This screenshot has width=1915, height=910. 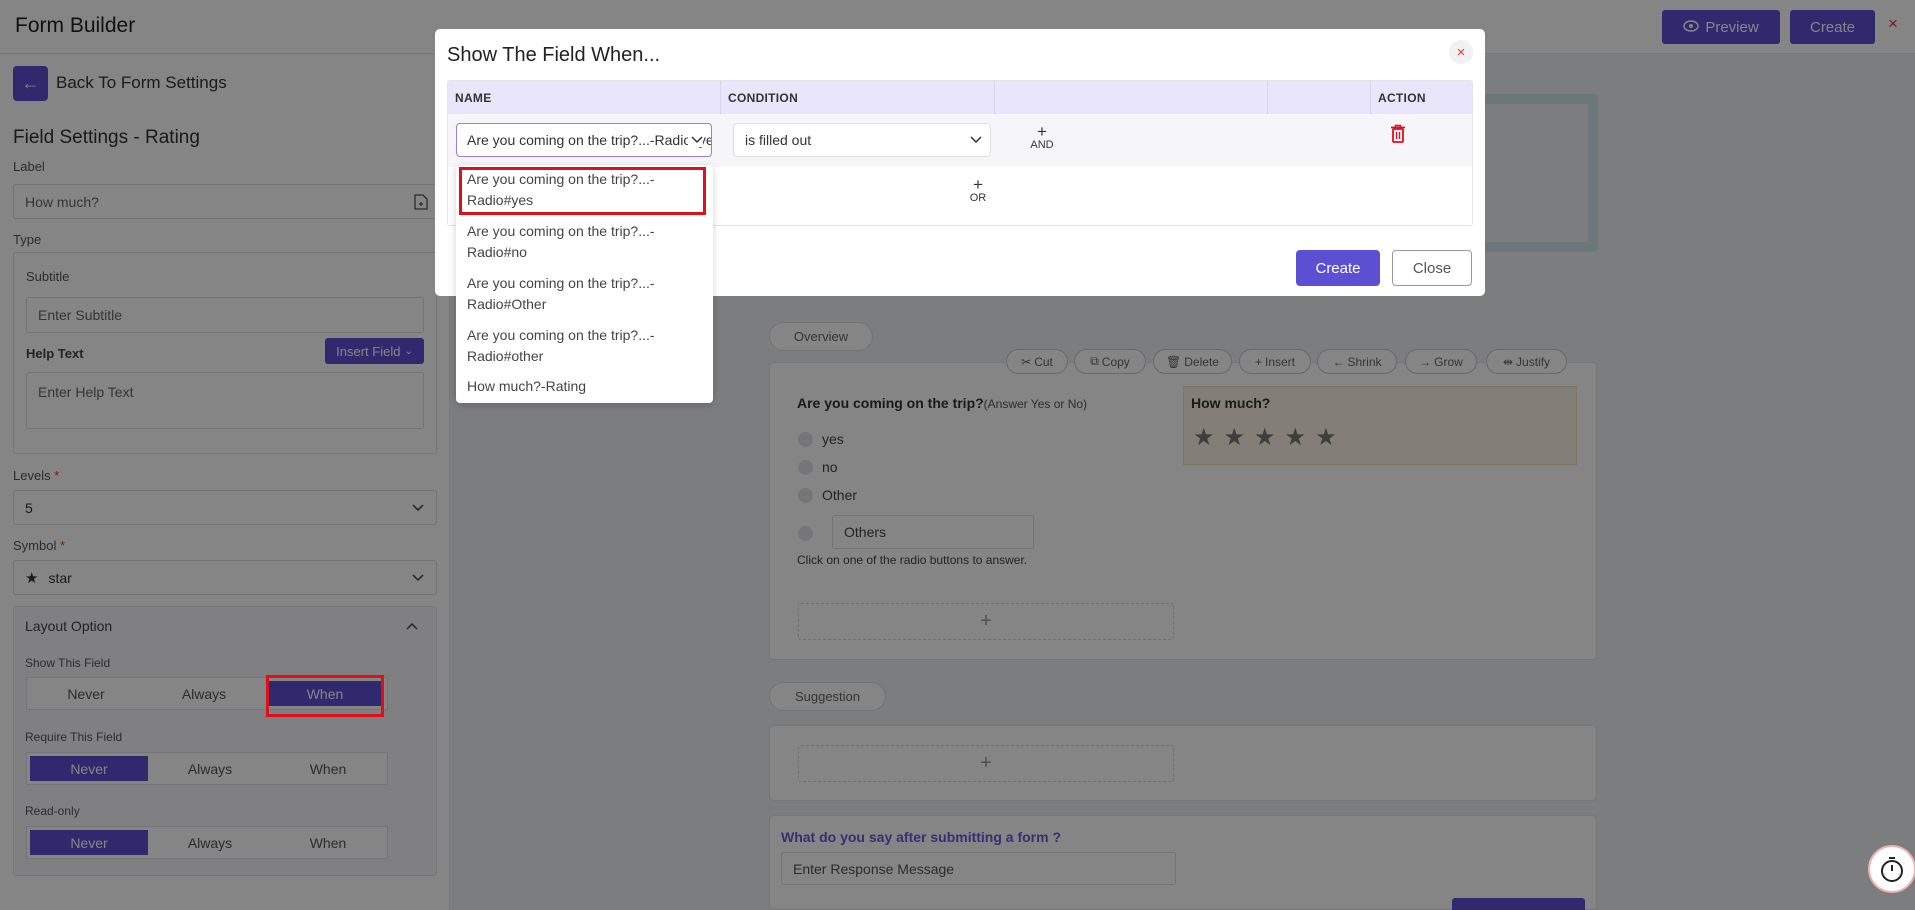 What do you see at coordinates (862, 140) in the screenshot?
I see `condition-select: is filled out` at bounding box center [862, 140].